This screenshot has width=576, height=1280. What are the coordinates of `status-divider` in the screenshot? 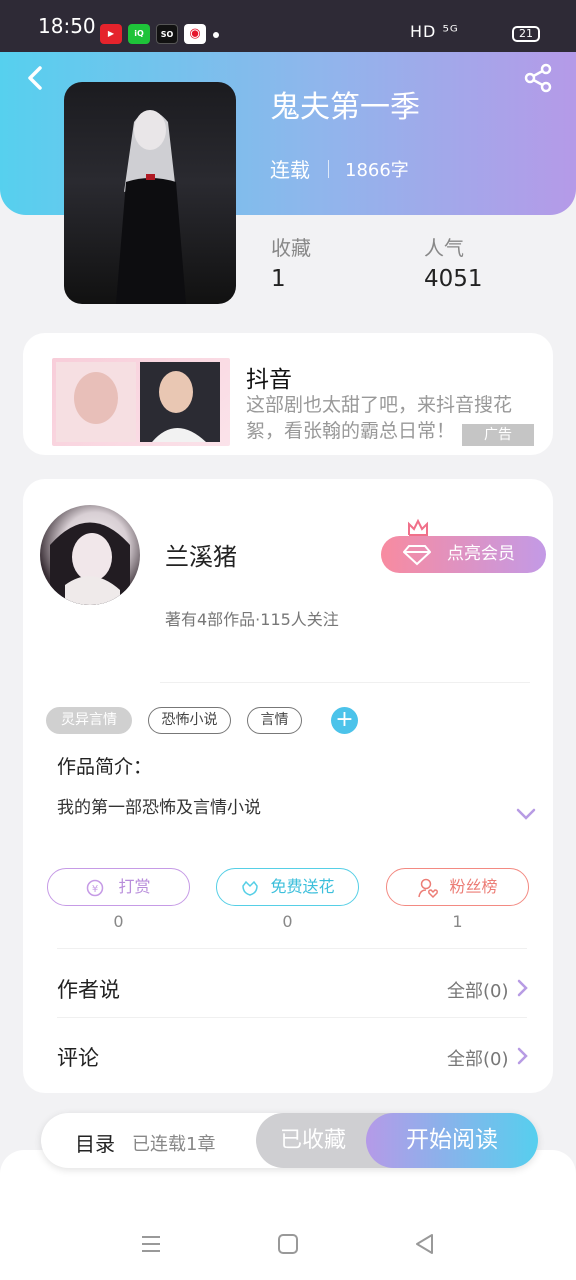 It's located at (328, 169).